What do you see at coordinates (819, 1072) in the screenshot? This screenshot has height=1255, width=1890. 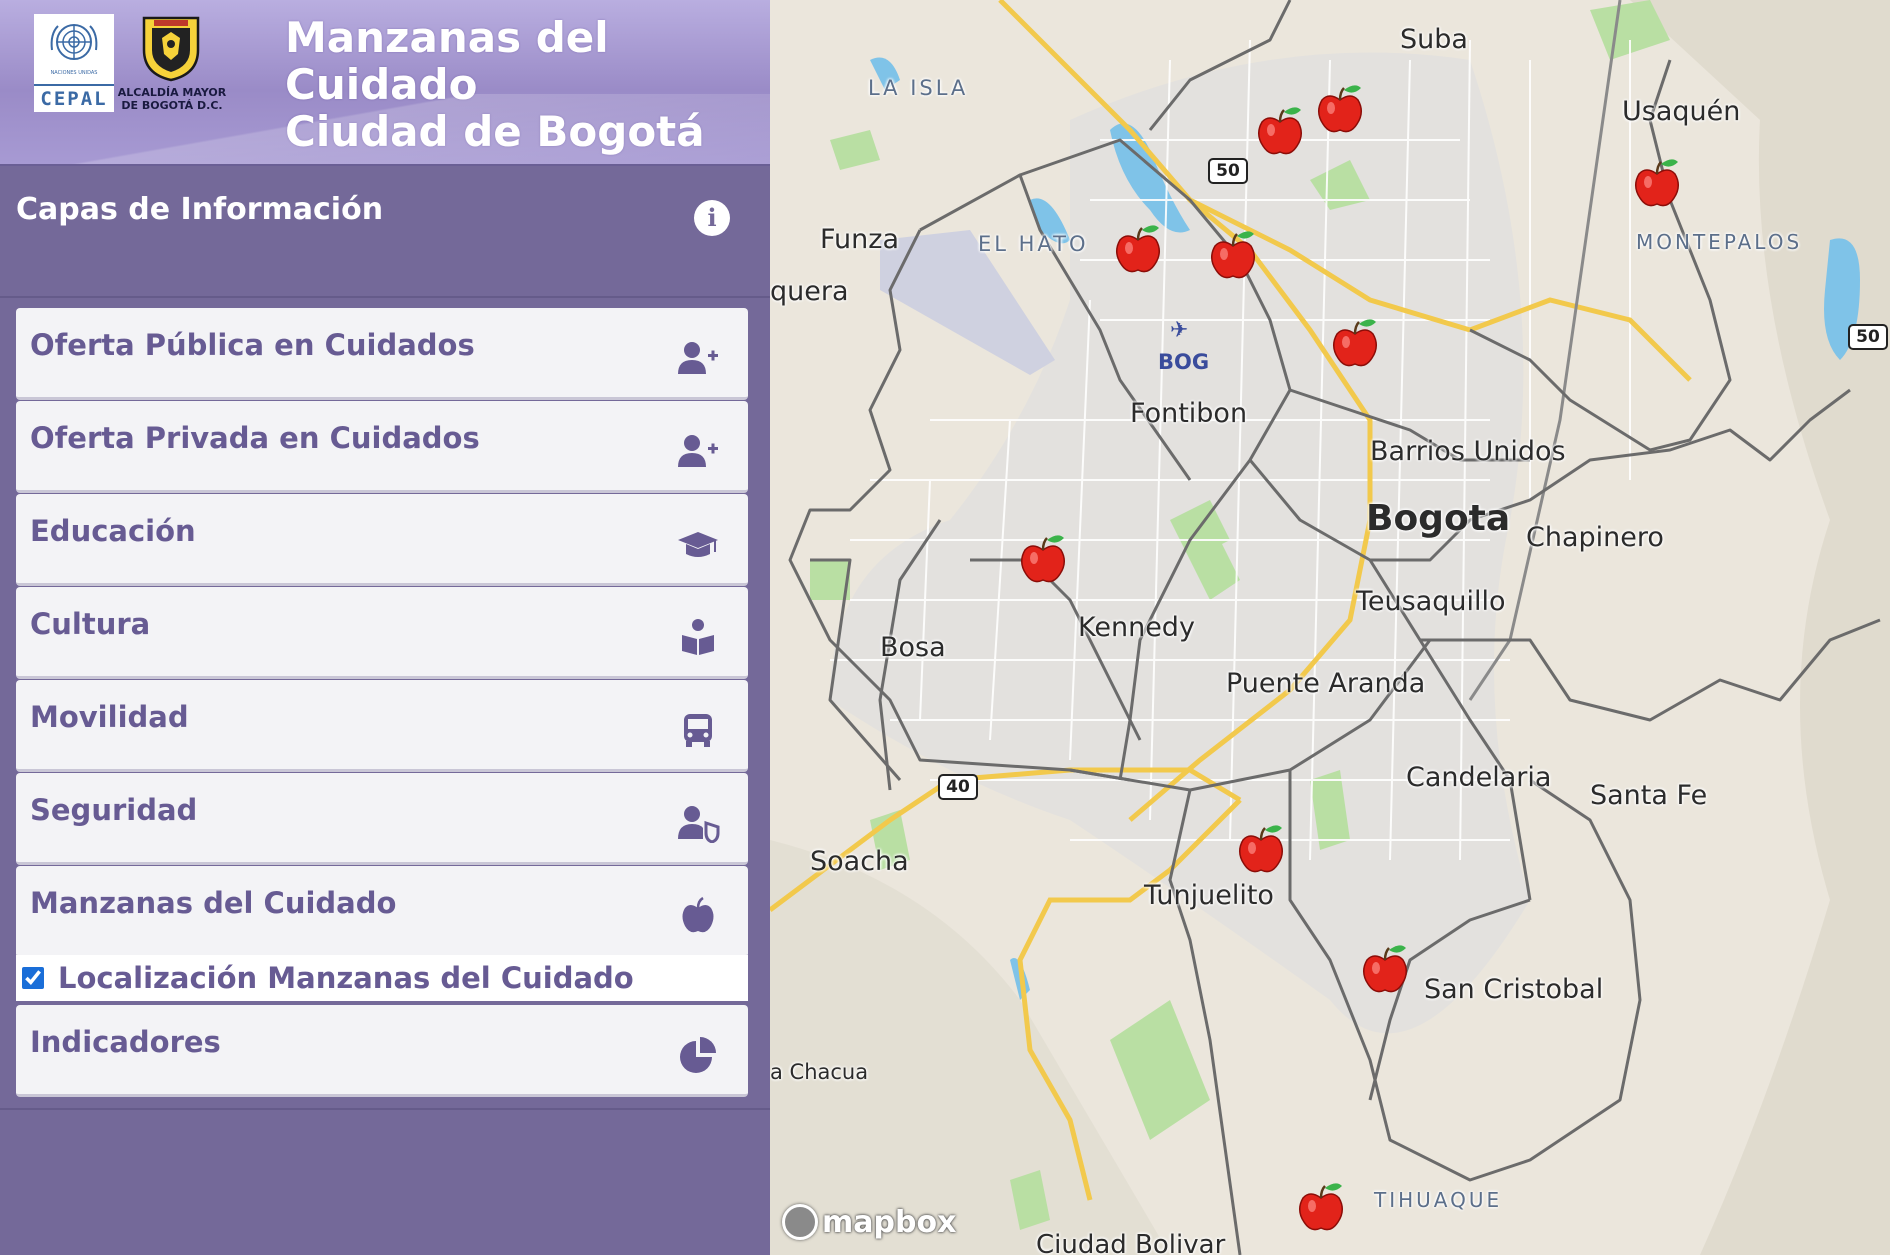 I see `map-label-chacua: a Chacua` at bounding box center [819, 1072].